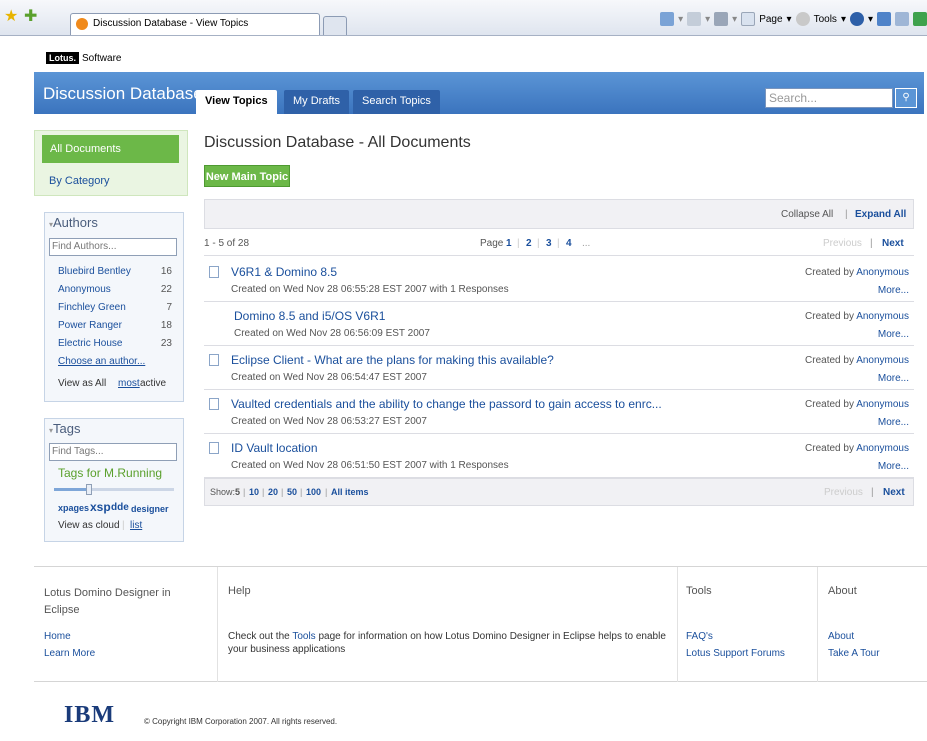 The image size is (927, 741). I want to click on tags-list-link: list, so click(136, 525).